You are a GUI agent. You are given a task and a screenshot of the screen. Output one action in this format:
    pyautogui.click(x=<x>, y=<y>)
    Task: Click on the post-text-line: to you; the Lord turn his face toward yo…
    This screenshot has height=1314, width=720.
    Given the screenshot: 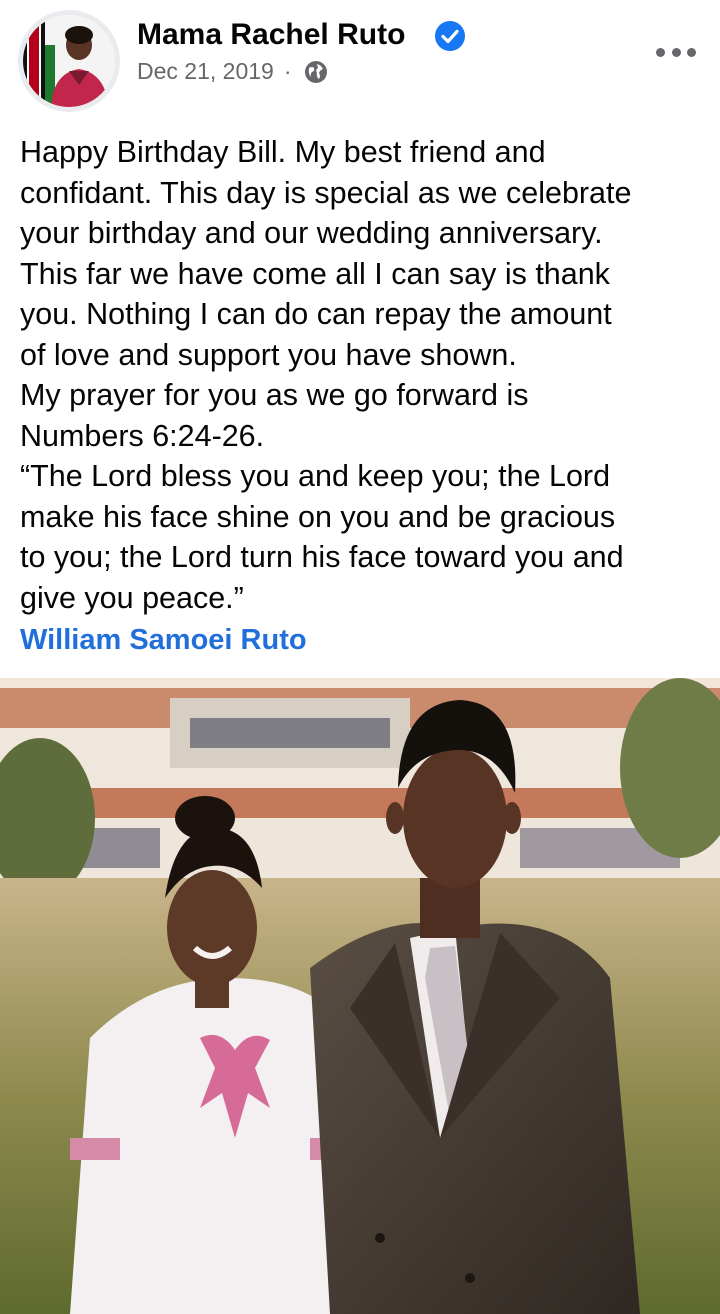 What is the action you would take?
    pyautogui.click(x=322, y=557)
    